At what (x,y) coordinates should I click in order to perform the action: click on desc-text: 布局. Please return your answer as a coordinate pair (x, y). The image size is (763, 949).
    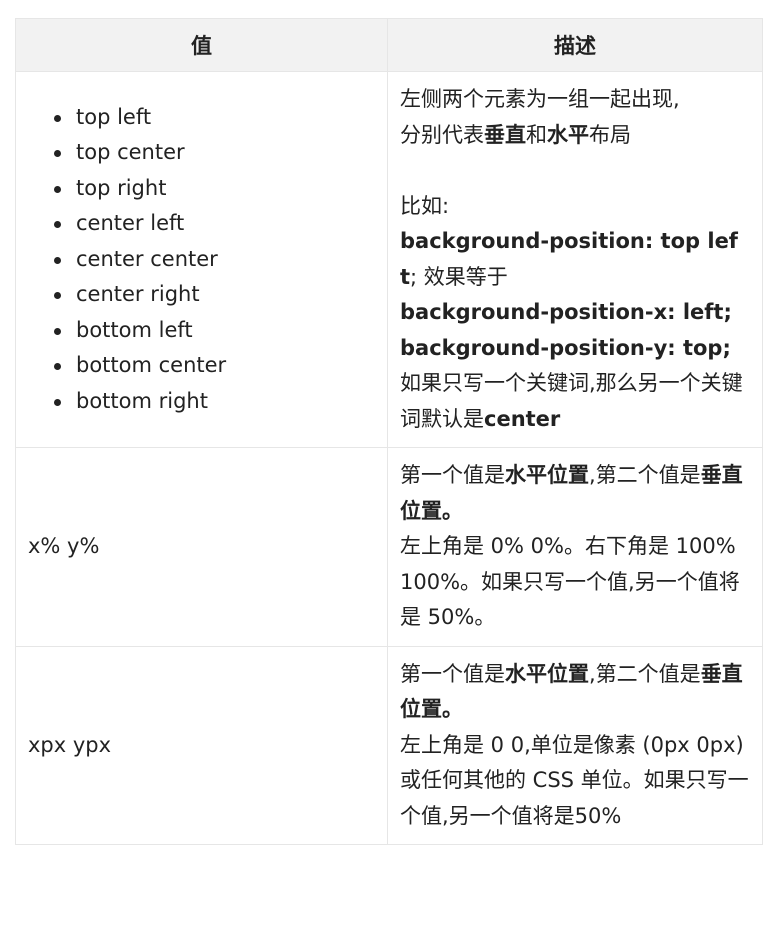
    Looking at the image, I should click on (610, 134).